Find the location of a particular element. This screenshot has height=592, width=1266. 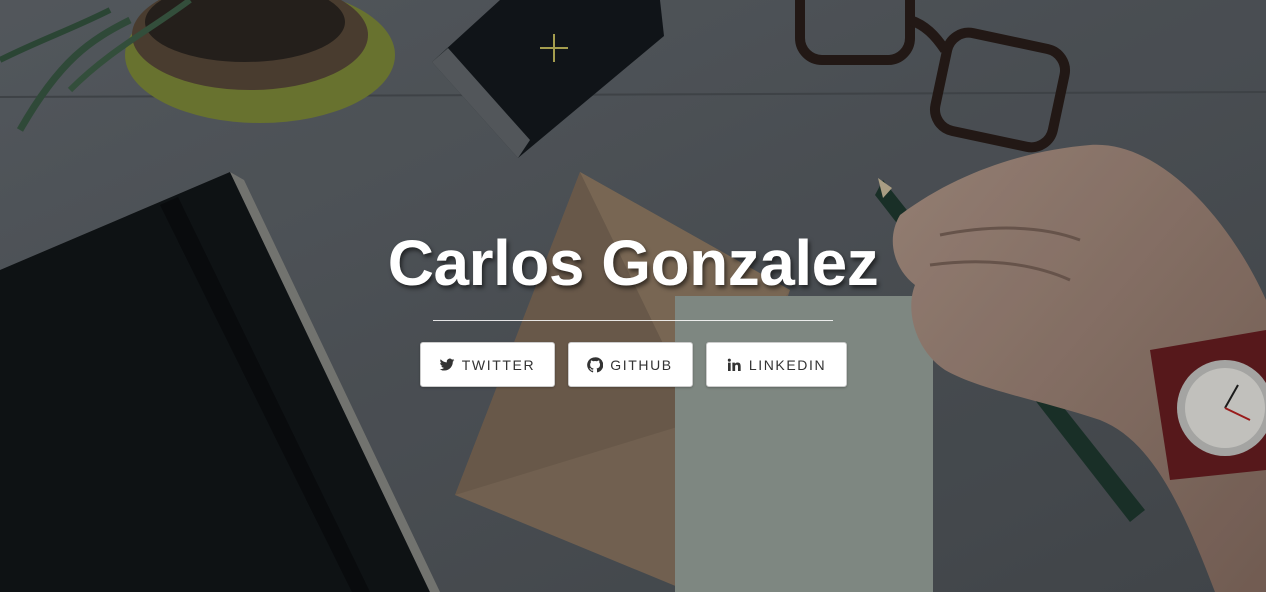

linkedin-button: LINKEDIN is located at coordinates (776, 364).